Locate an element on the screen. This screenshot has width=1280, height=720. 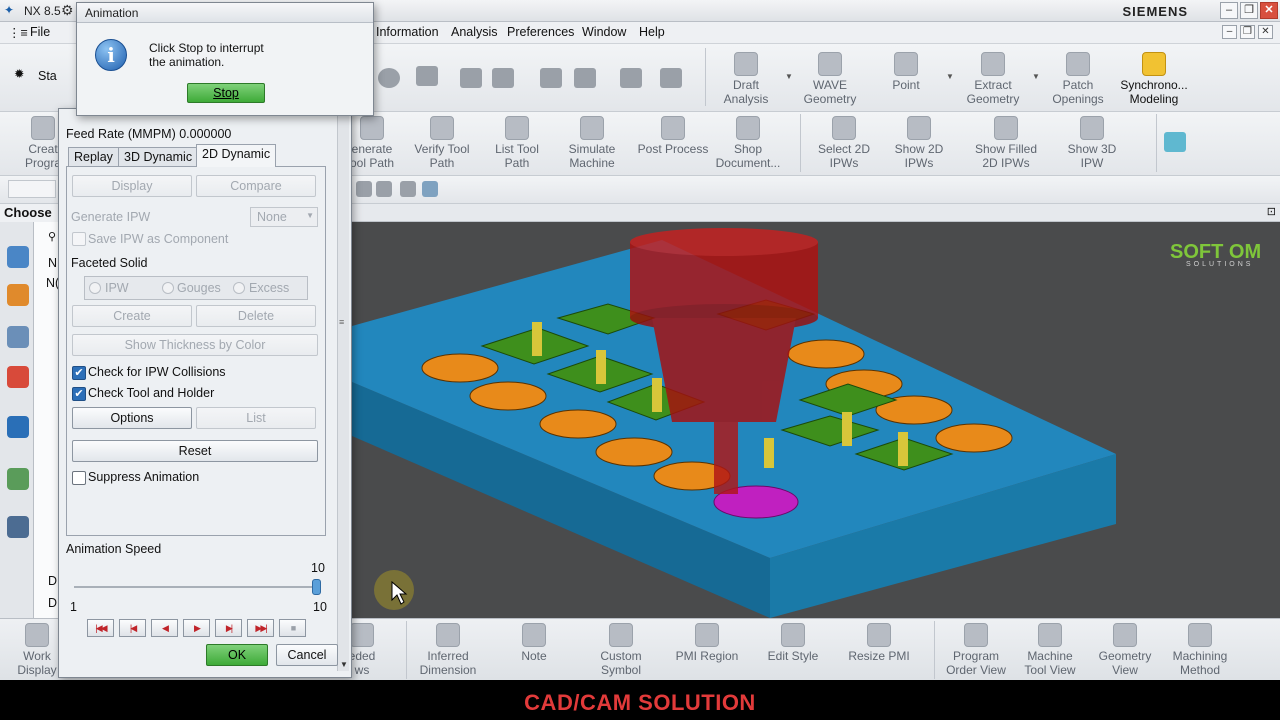
settings-gear-icon: ⚙ is located at coordinates (67, 10).